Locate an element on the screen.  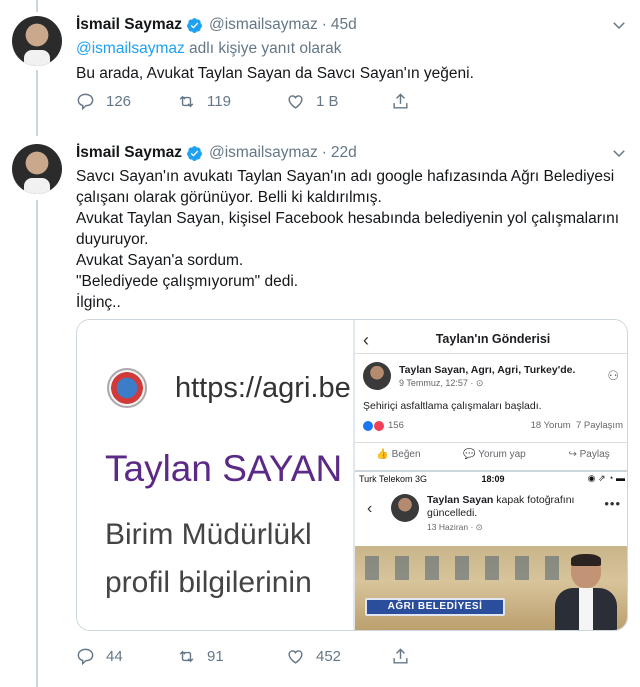
more-options-icon: ••• is located at coordinates (612, 503).